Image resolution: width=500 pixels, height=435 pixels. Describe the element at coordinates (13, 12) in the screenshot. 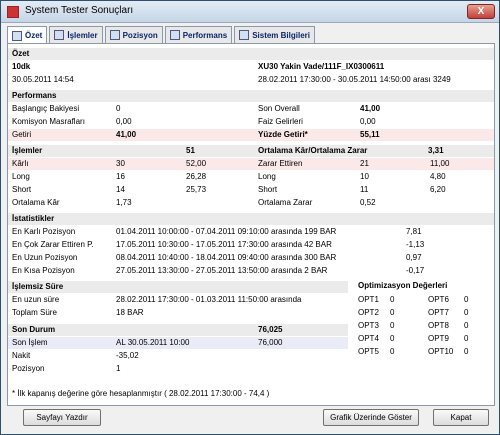

I see `app-icon` at that location.